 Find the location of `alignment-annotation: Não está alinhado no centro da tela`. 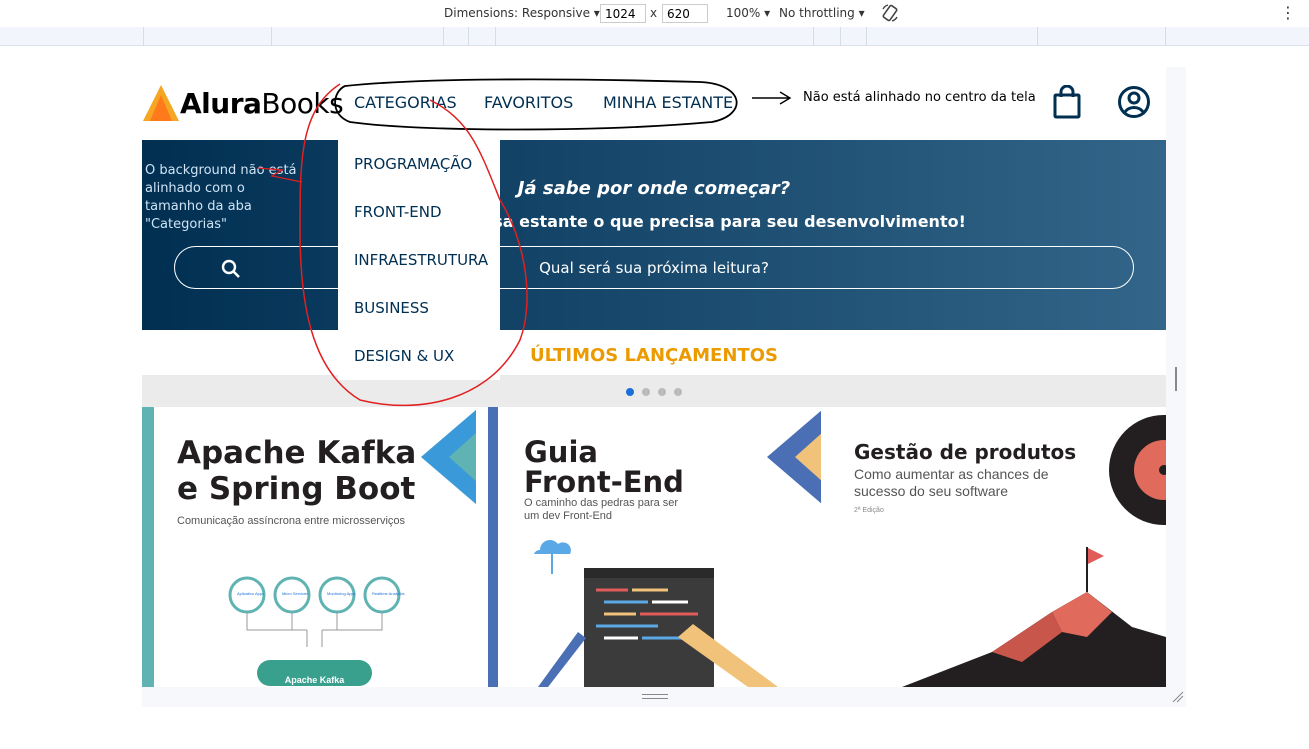

alignment-annotation: Não está alinhado no centro da tela is located at coordinates (919, 97).